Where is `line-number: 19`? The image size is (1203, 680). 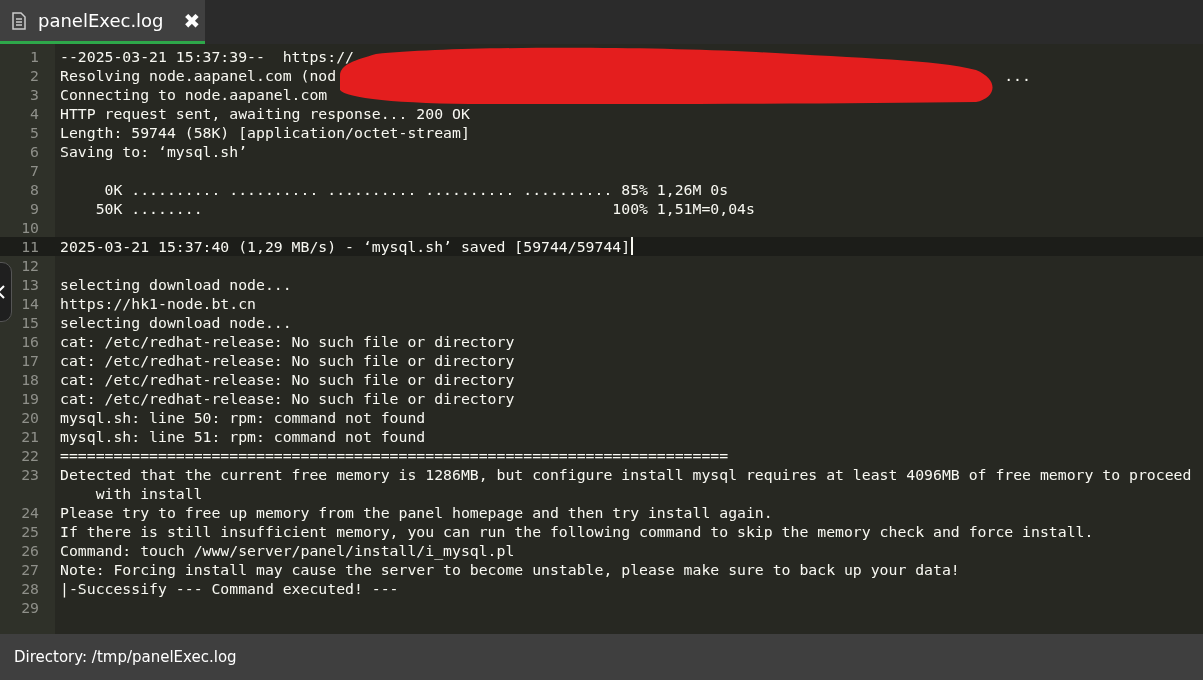
line-number: 19 is located at coordinates (30, 398).